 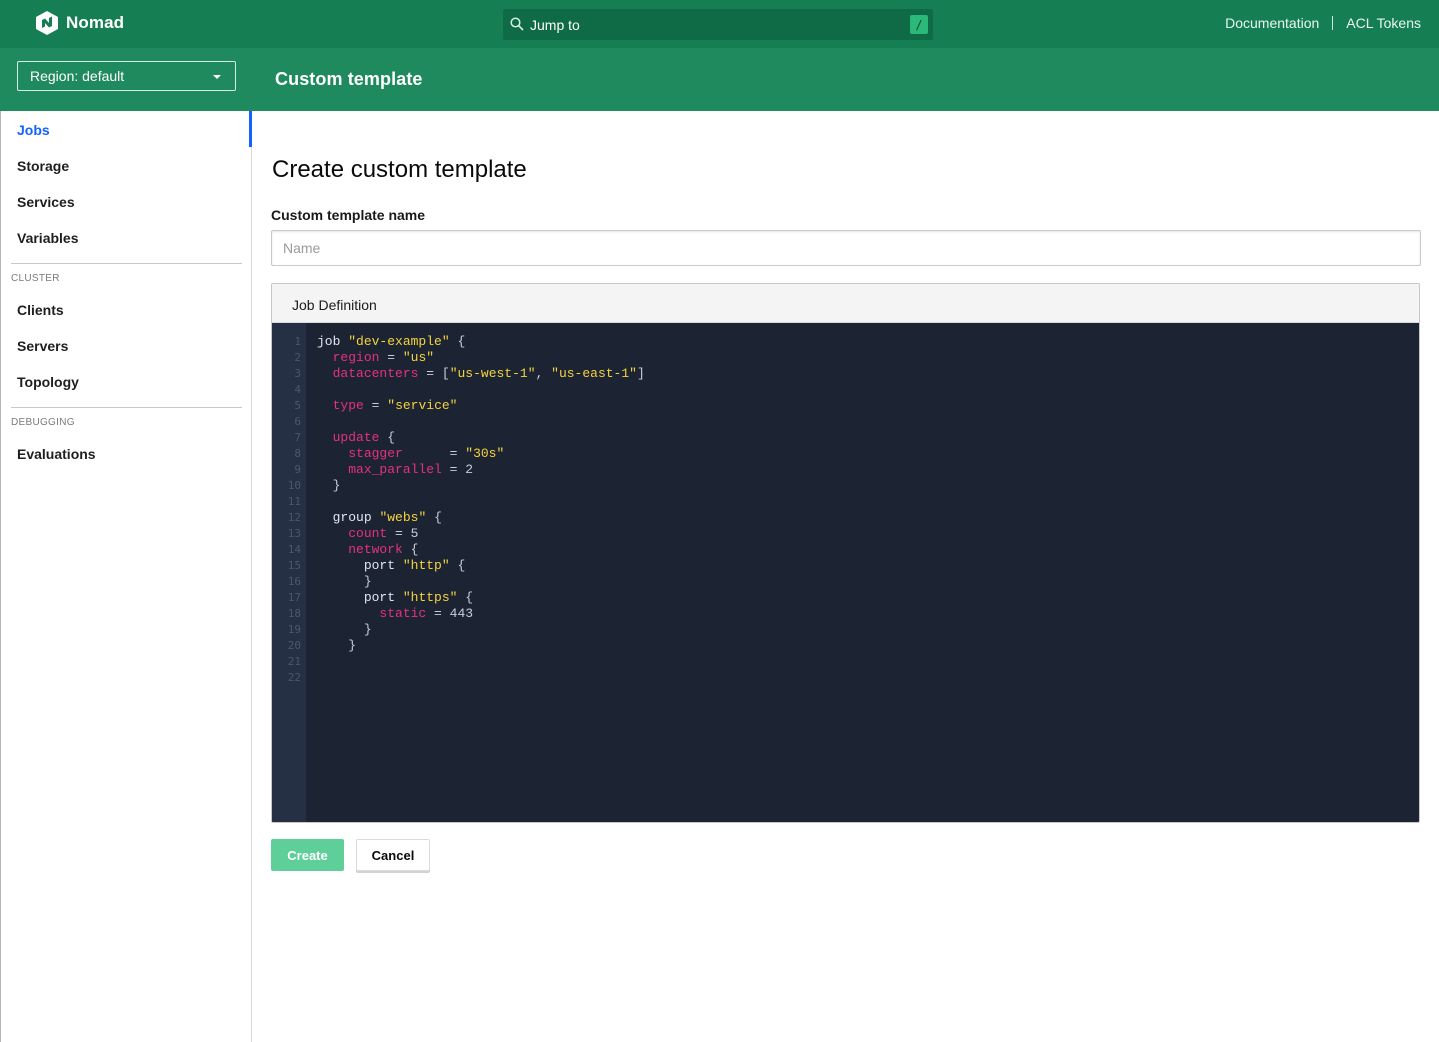 I want to click on sidebar-item-services: Services, so click(x=46, y=202).